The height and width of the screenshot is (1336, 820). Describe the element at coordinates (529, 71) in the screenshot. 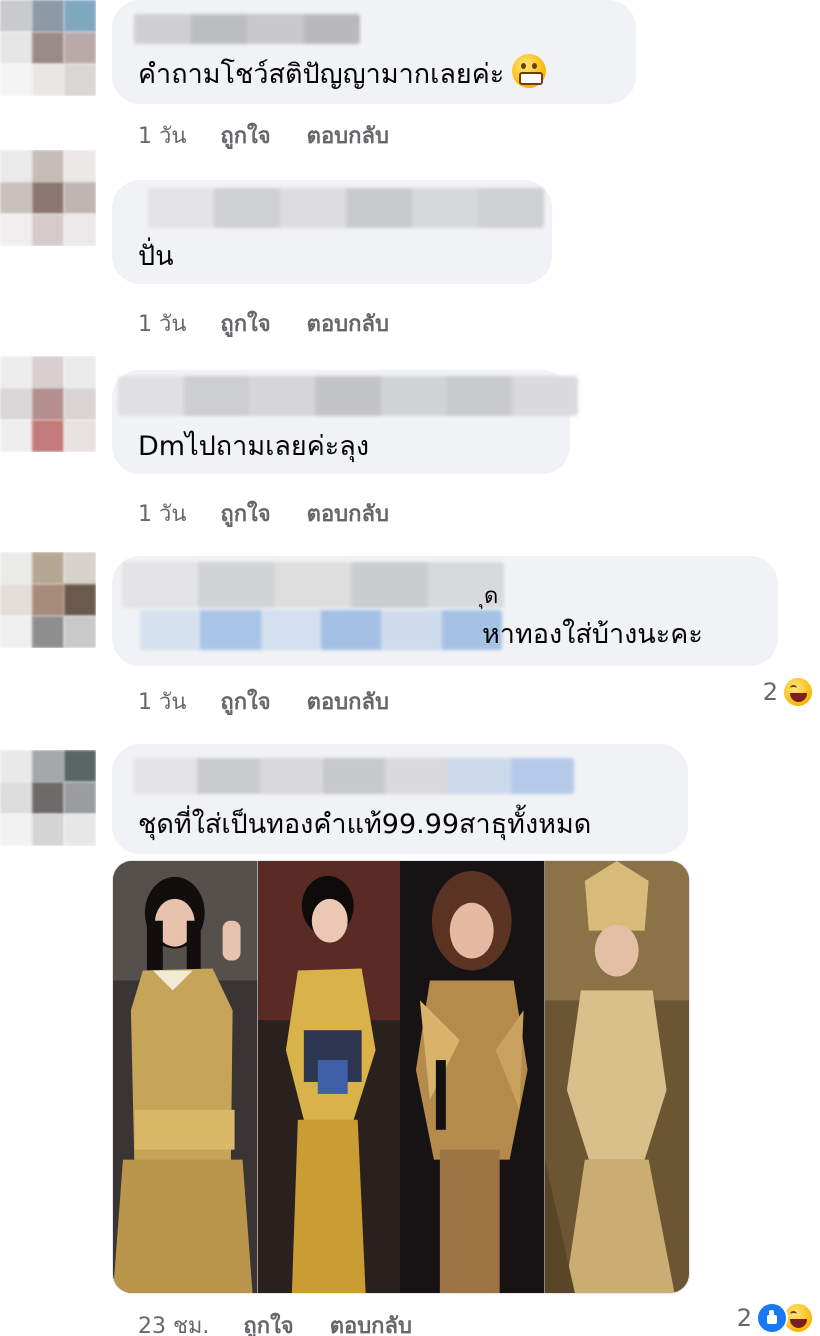

I see `grinning-emoji-icon` at that location.